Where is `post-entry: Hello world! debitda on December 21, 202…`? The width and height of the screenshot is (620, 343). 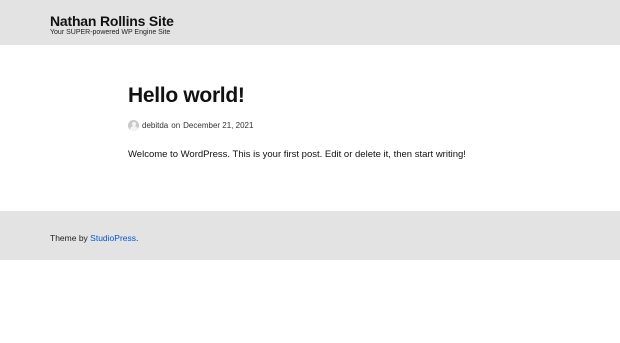 post-entry: Hello world! debitda on December 21, 202… is located at coordinates (318, 122).